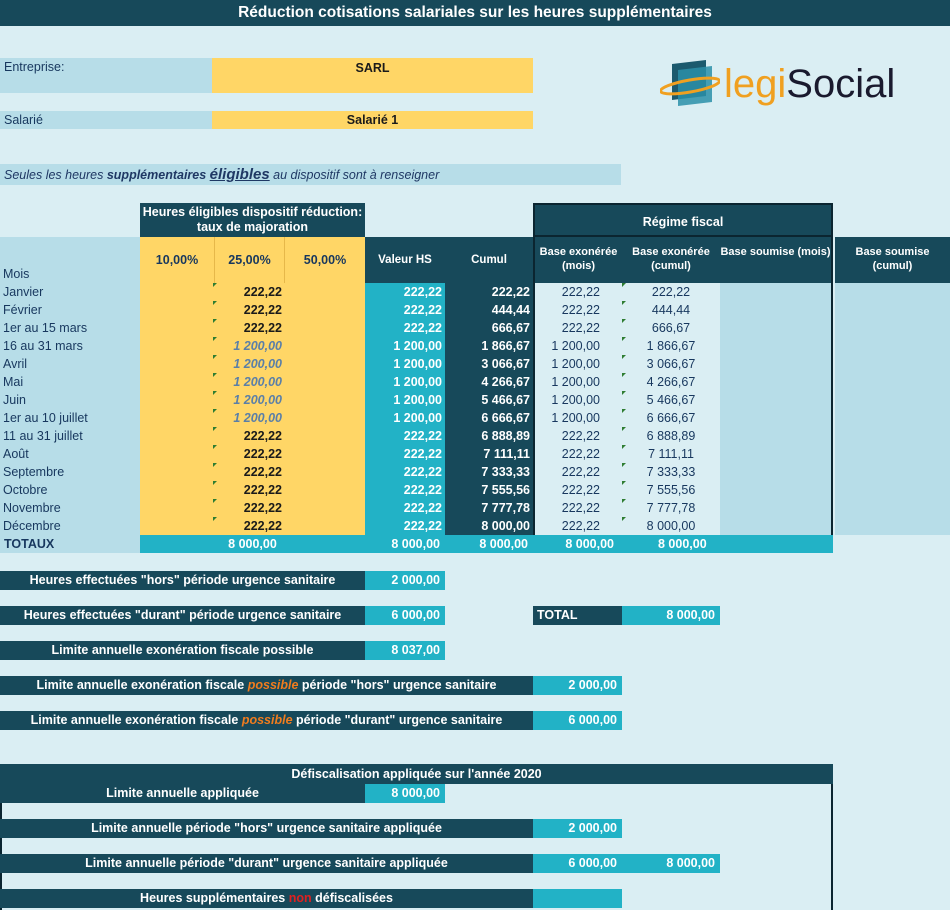 This screenshot has width=950, height=910. I want to click on cumul-text: Cumul, so click(489, 260).